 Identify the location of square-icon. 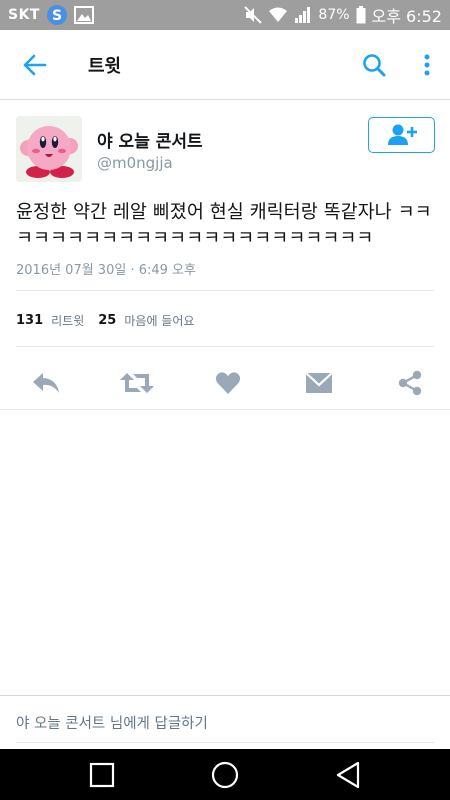
(101, 774).